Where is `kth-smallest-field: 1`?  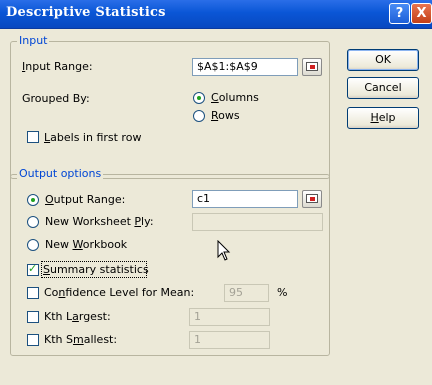 kth-smallest-field: 1 is located at coordinates (229, 340).